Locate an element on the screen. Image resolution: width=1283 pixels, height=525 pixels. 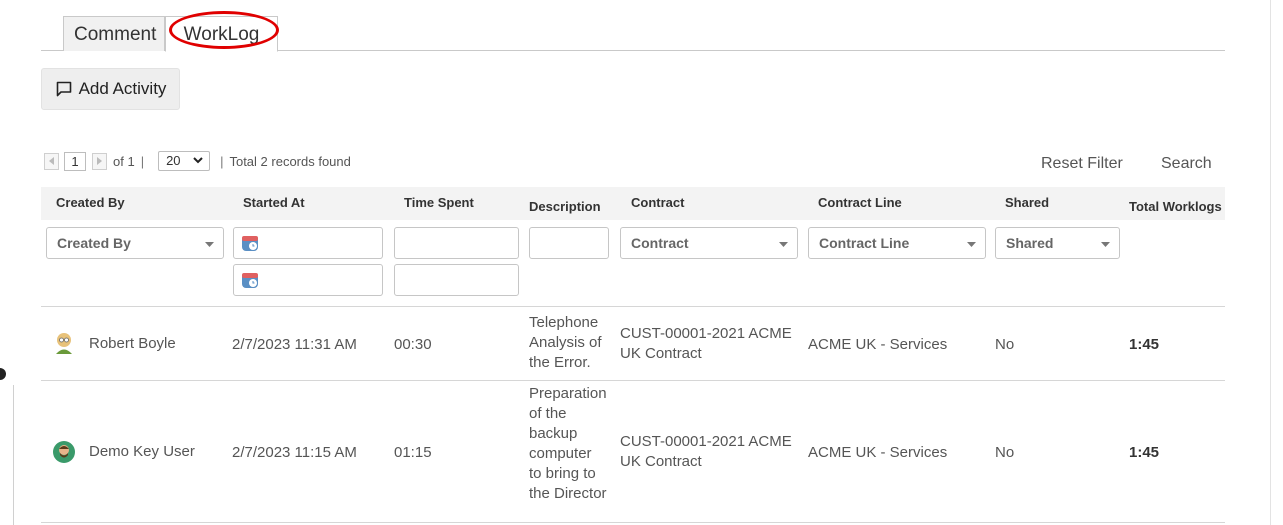
started-at-cell: 2/7/2023 11:31 AM is located at coordinates (294, 344).